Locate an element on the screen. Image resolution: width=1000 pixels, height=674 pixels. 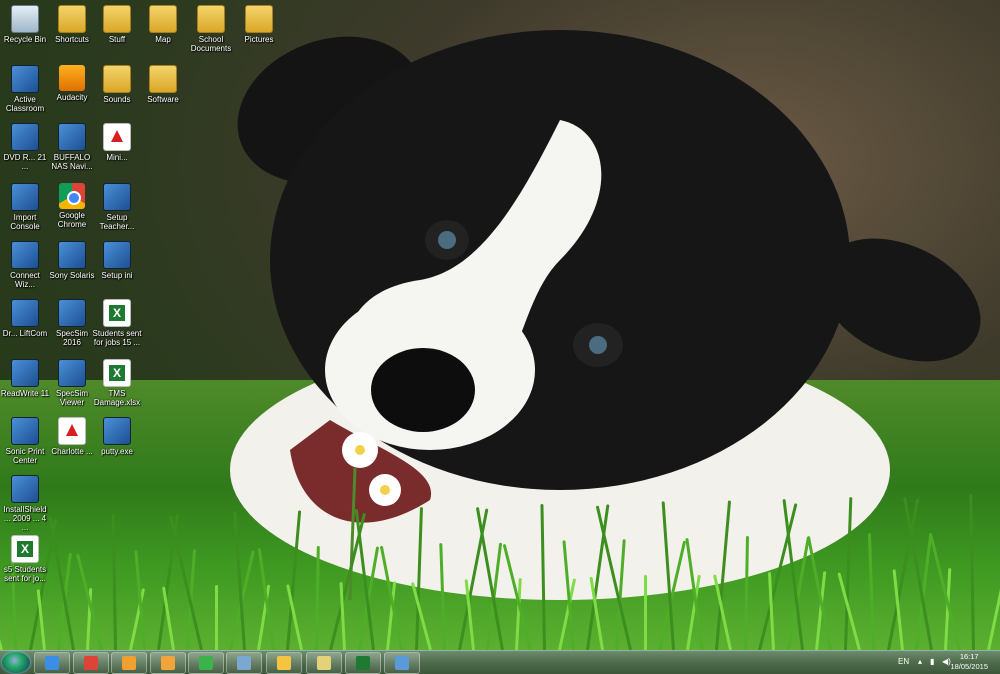
desktop-icon-label: SpecSim Viewer is located at coordinates (71, 398).